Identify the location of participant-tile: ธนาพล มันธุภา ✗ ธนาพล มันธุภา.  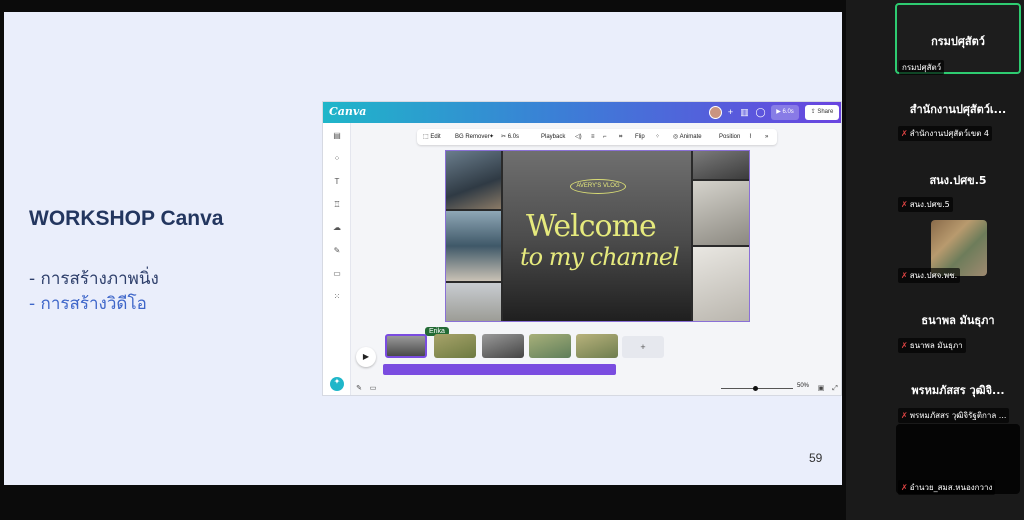
(958, 327).